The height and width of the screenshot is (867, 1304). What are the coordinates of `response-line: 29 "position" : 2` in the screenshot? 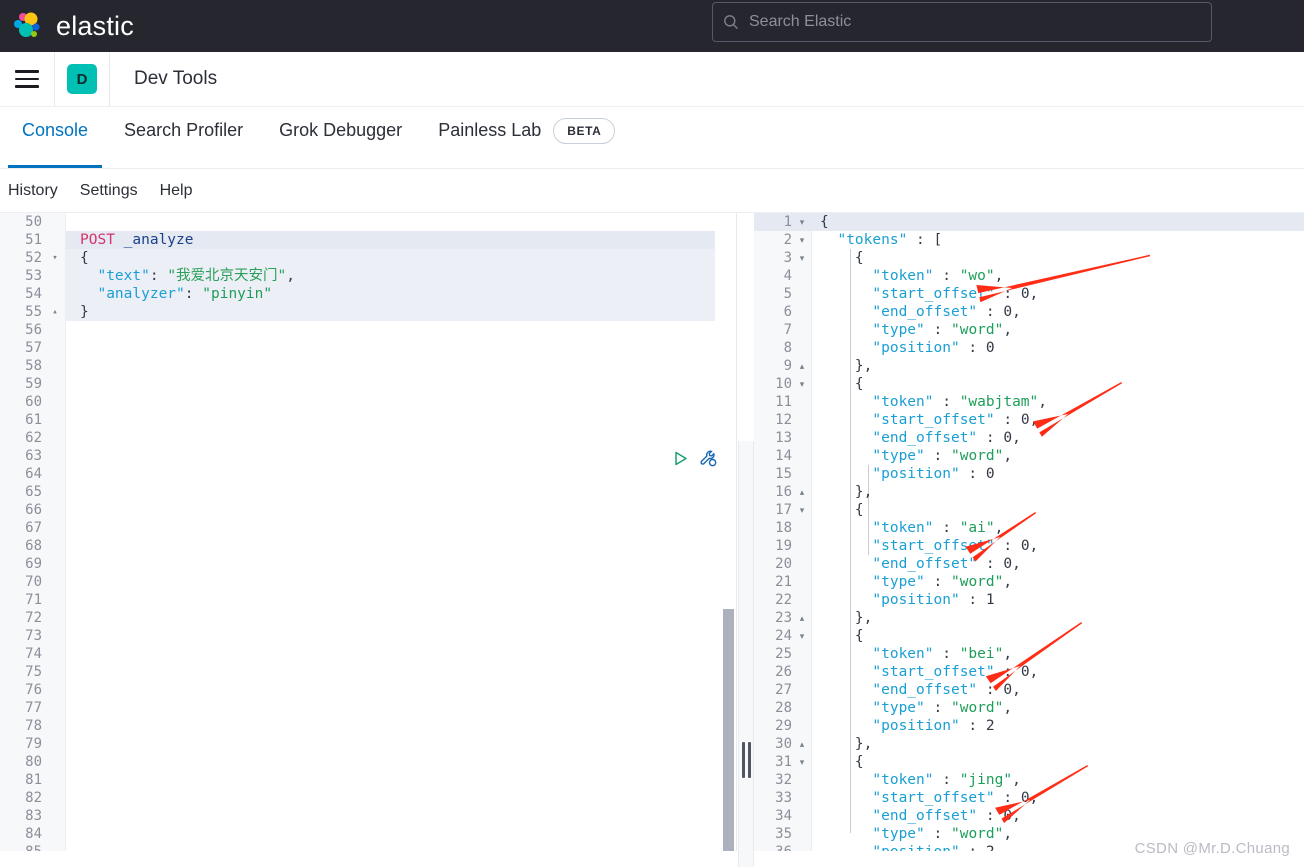 It's located at (1029, 726).